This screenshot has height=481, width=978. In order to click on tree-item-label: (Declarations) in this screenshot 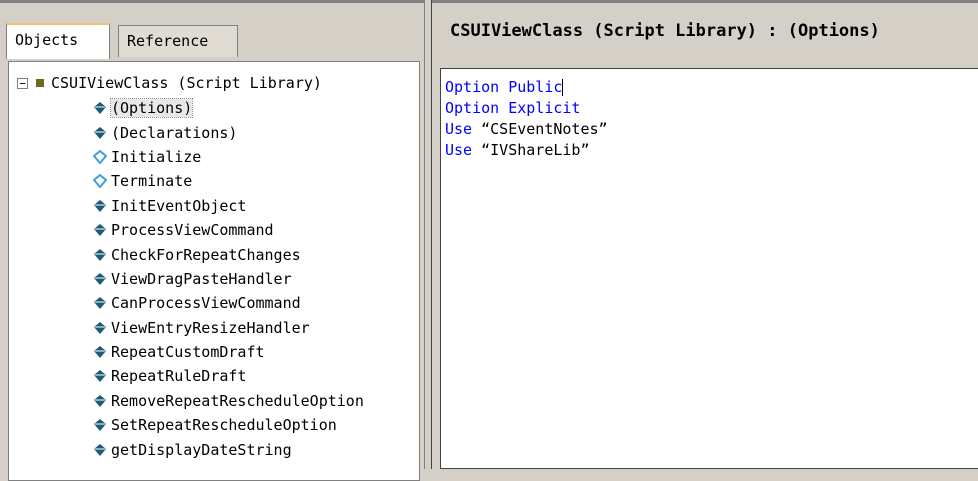, I will do `click(174, 132)`.